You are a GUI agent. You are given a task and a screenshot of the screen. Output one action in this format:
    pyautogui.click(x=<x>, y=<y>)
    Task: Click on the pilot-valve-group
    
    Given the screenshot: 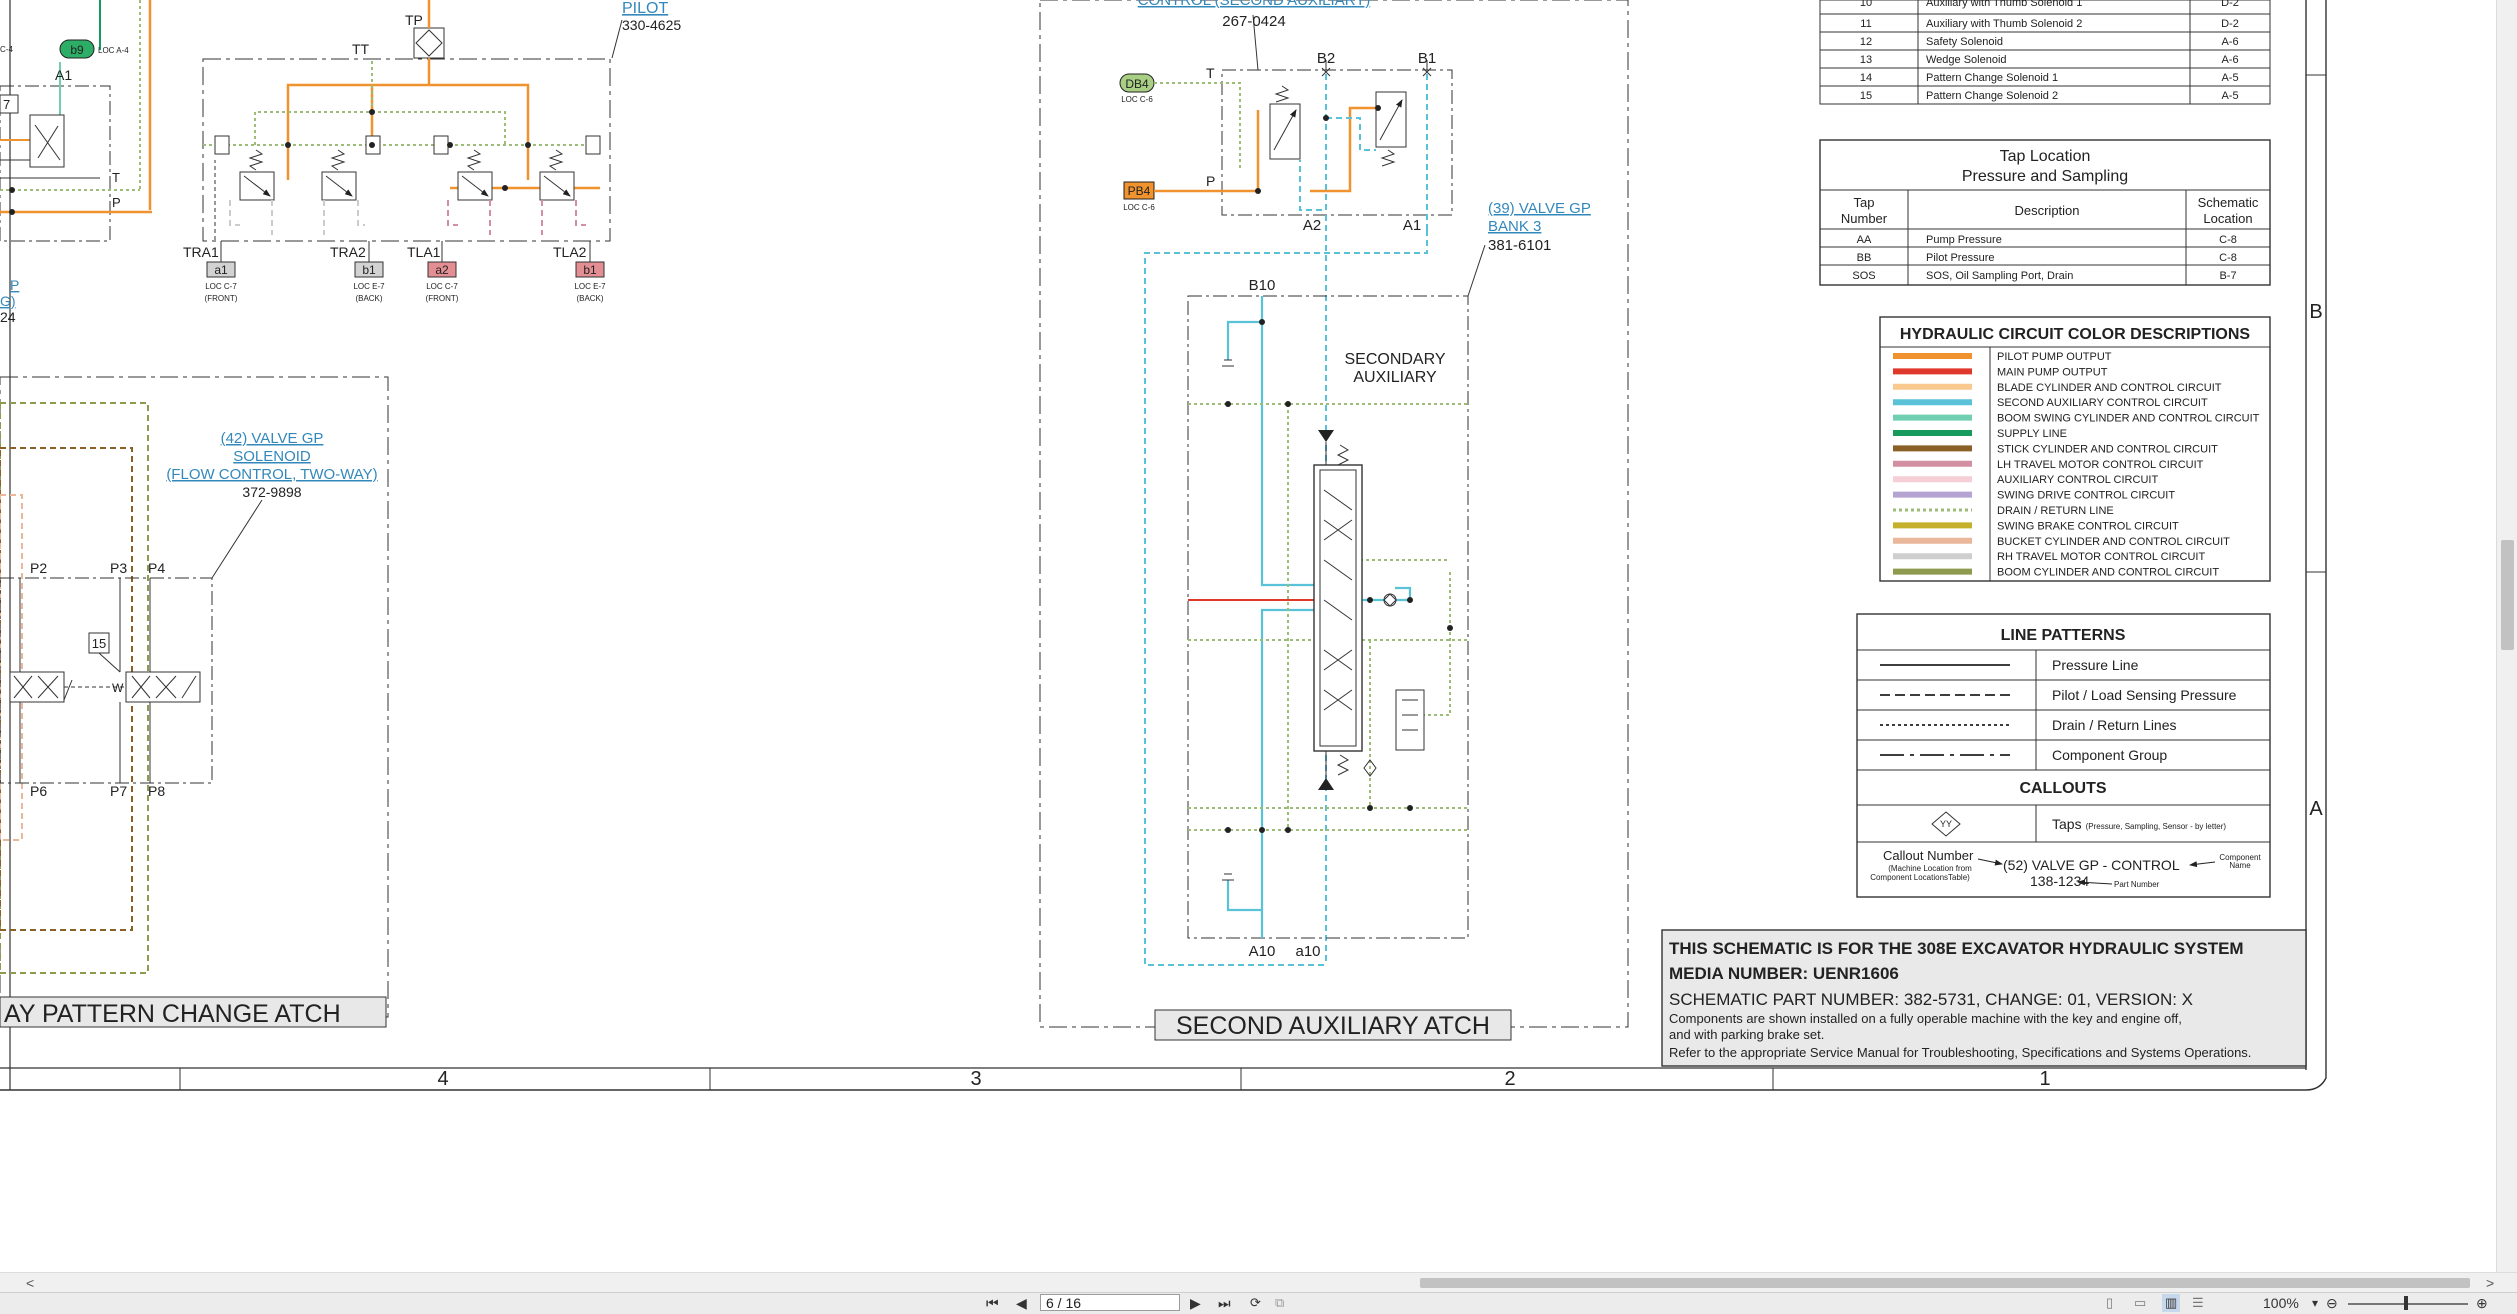 What is the action you would take?
    pyautogui.click(x=412, y=139)
    